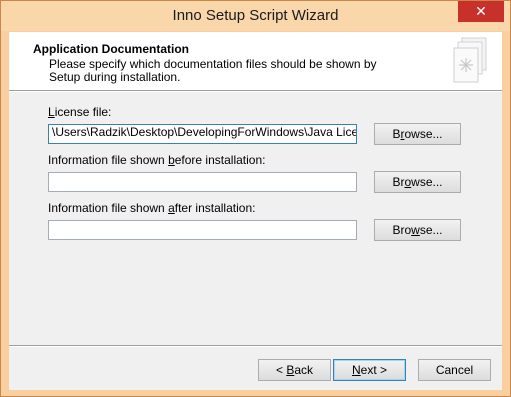 The height and width of the screenshot is (397, 511). I want to click on header-separator, so click(255, 91).